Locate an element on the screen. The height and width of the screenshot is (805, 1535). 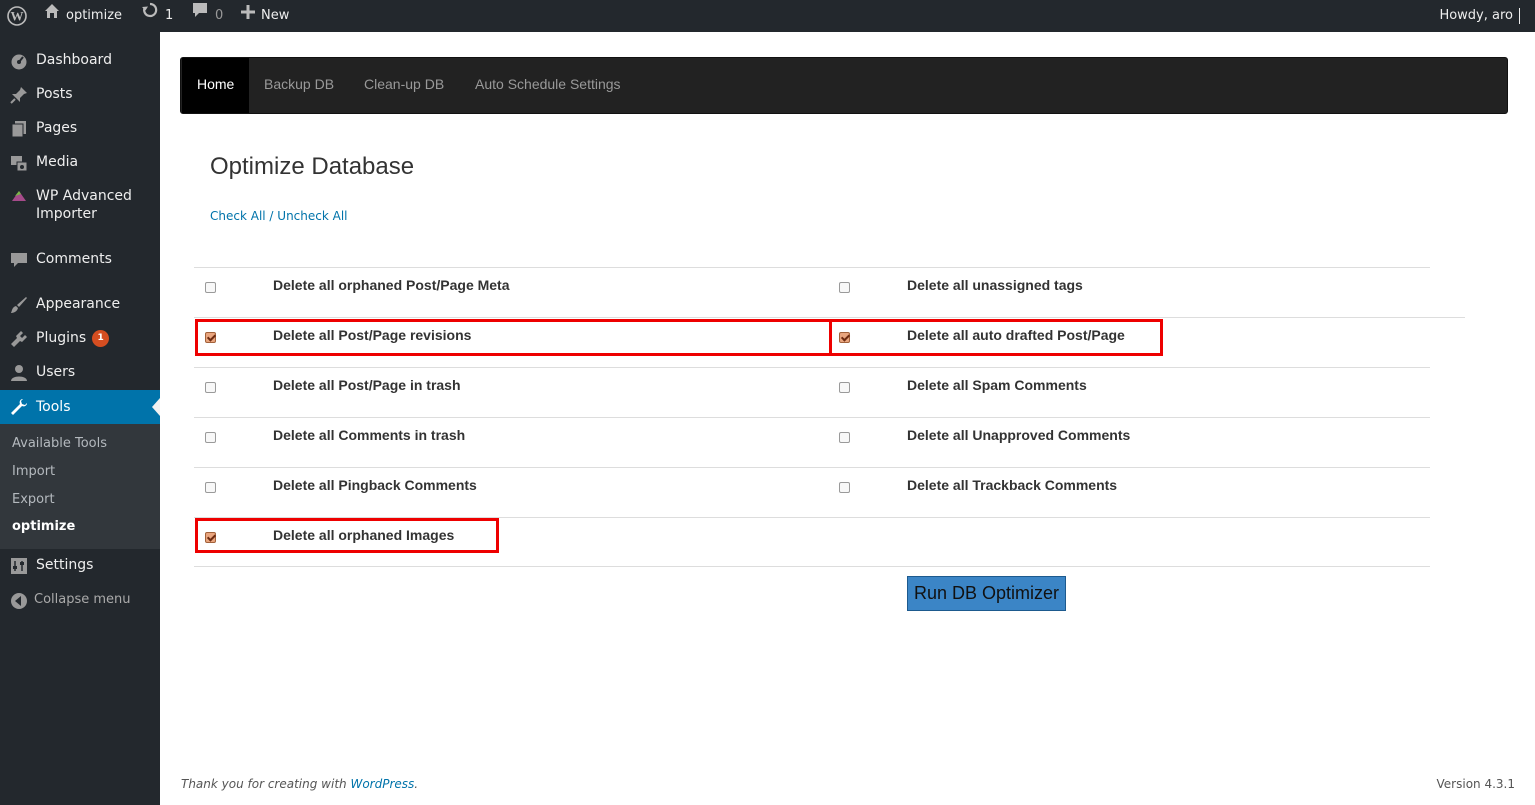
comments-count: 0 is located at coordinates (219, 15).